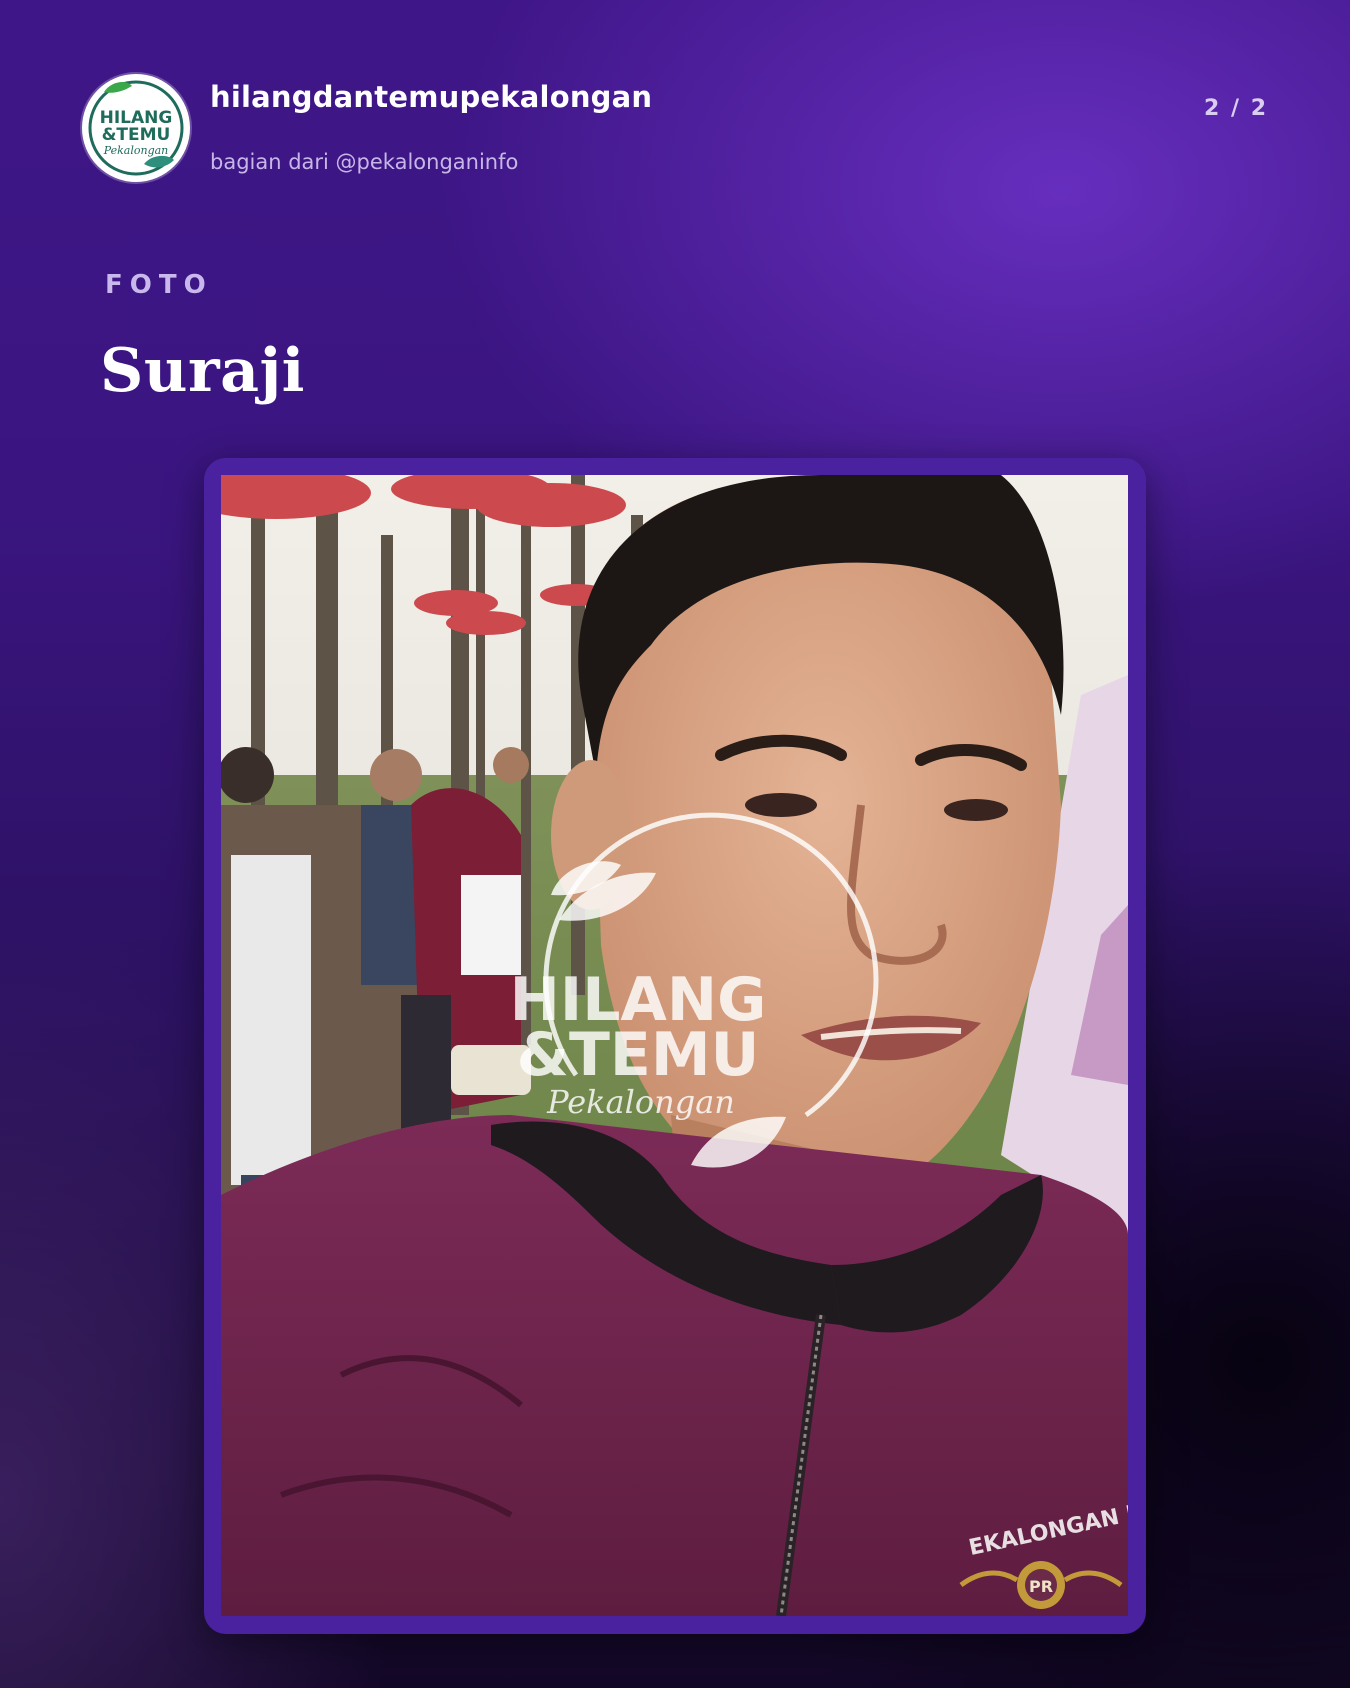 This screenshot has height=1688, width=1350. I want to click on watermark-script: Pekalongan, so click(640, 1102).